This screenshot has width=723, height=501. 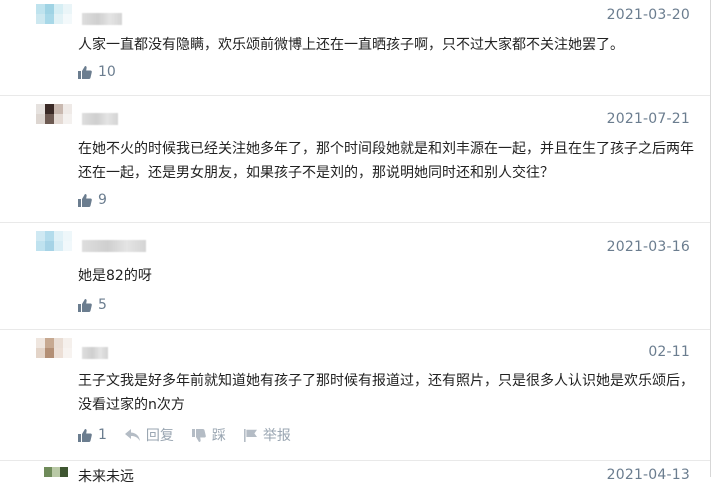 I want to click on username: 未来未远, so click(x=106, y=476).